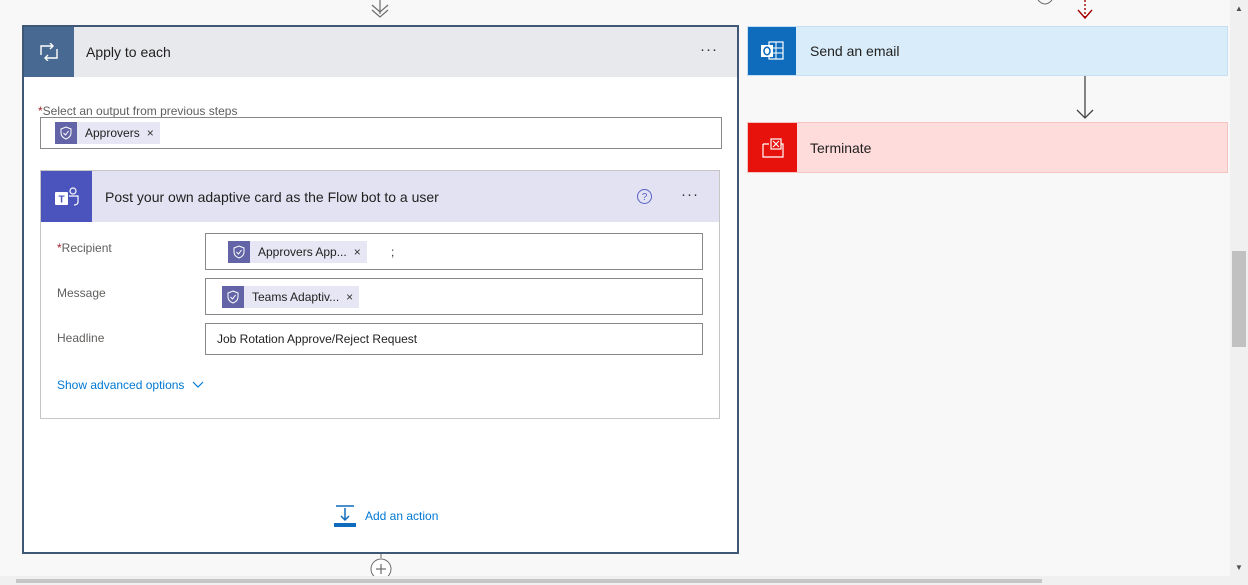 Image resolution: width=1248 pixels, height=585 pixels. I want to click on show-advanced-options-label: Show advanced options, so click(121, 385).